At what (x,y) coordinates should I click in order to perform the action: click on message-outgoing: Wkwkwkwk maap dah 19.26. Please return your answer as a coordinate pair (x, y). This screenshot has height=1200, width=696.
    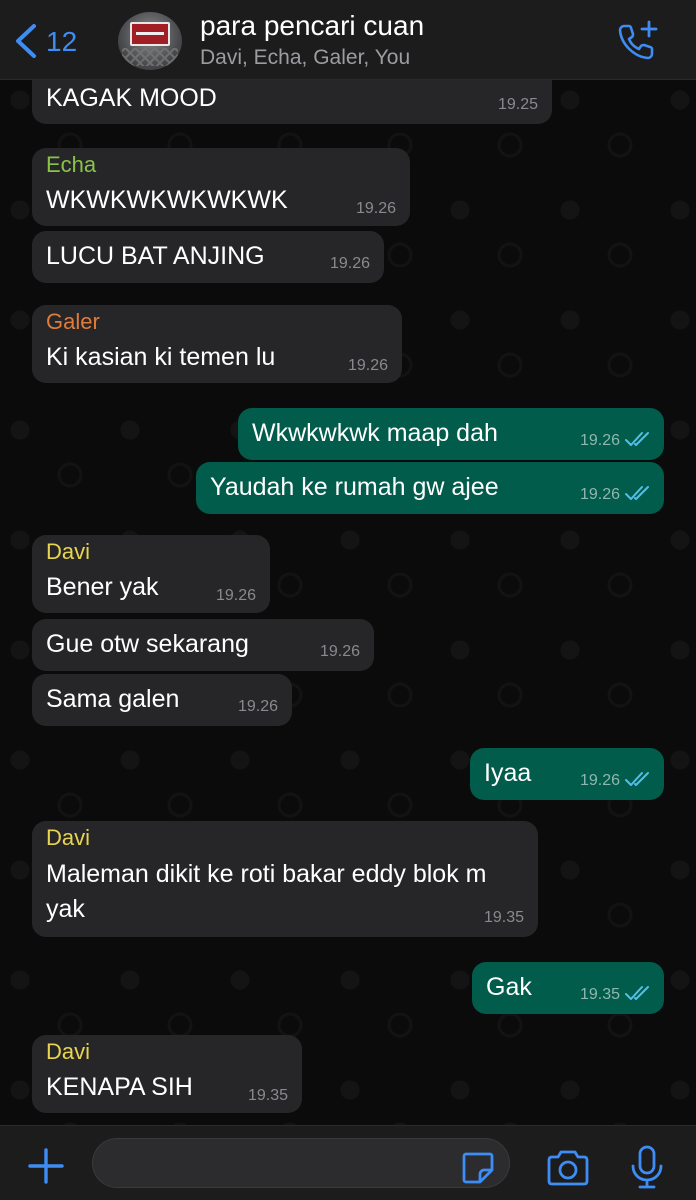
    Looking at the image, I should click on (451, 434).